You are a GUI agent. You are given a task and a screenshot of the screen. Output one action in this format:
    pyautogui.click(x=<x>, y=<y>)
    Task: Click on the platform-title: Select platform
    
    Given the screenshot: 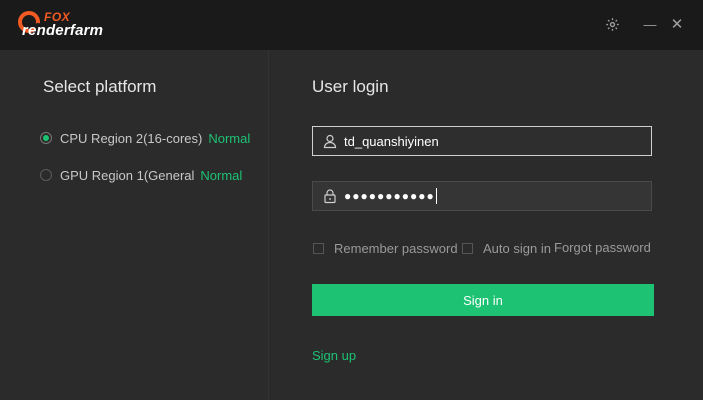 What is the action you would take?
    pyautogui.click(x=100, y=86)
    